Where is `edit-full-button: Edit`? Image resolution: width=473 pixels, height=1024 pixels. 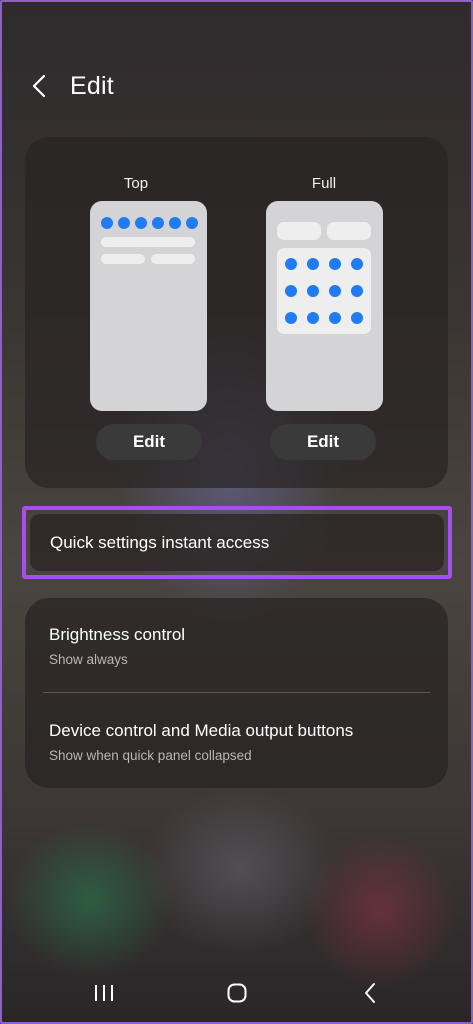 edit-full-button: Edit is located at coordinates (323, 442).